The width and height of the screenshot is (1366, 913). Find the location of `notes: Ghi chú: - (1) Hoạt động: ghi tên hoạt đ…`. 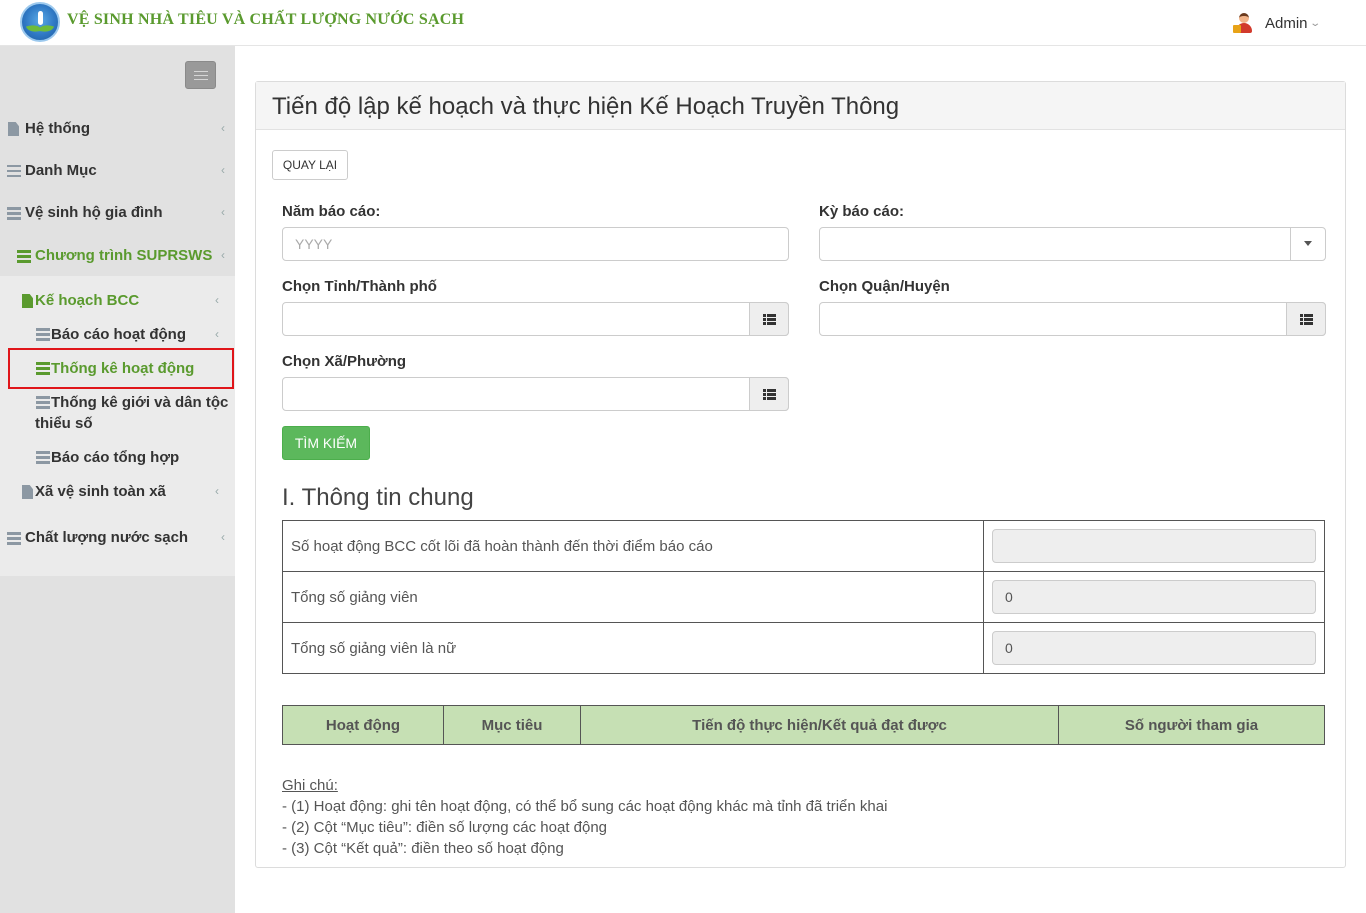

notes: Ghi chú: - (1) Hoạt động: ghi tên hoạt đ… is located at coordinates (584, 817).